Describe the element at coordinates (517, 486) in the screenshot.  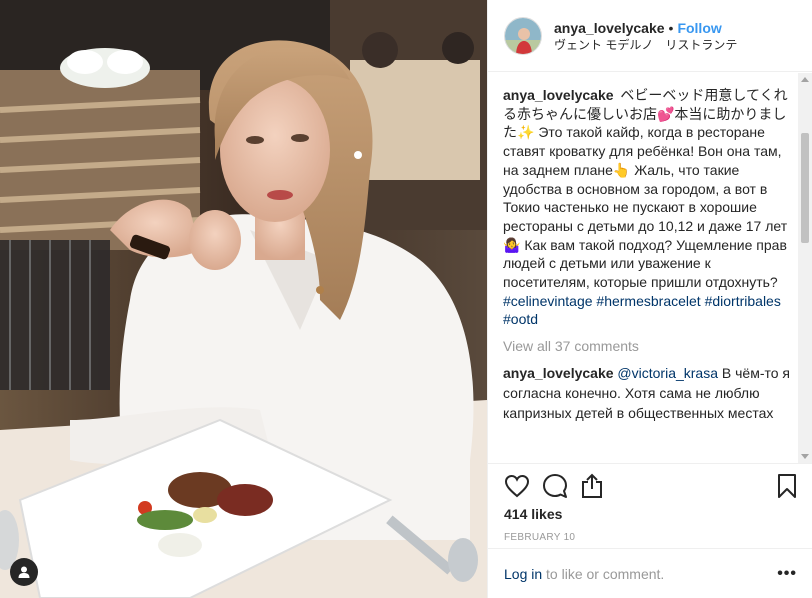
I see `heart-icon` at that location.